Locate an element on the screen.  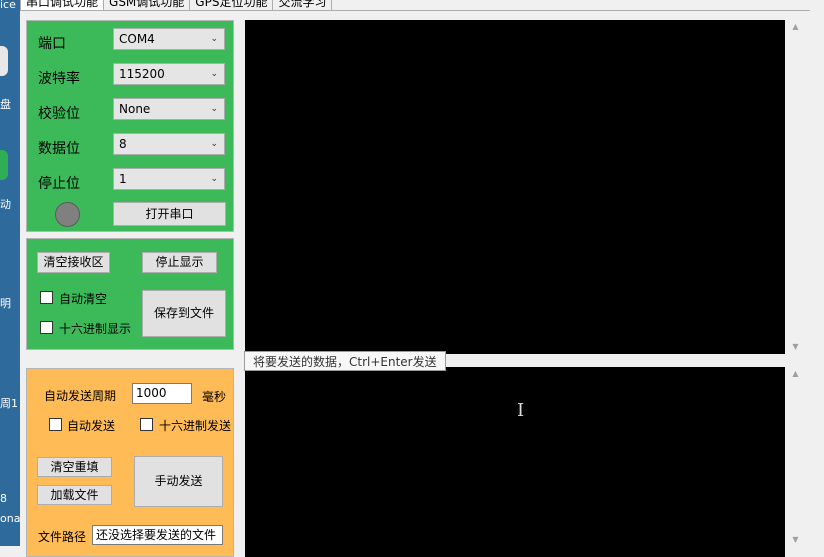
send-tooltip: 将要发送的数据，Ctrl+Enter发送 is located at coordinates (345, 361).